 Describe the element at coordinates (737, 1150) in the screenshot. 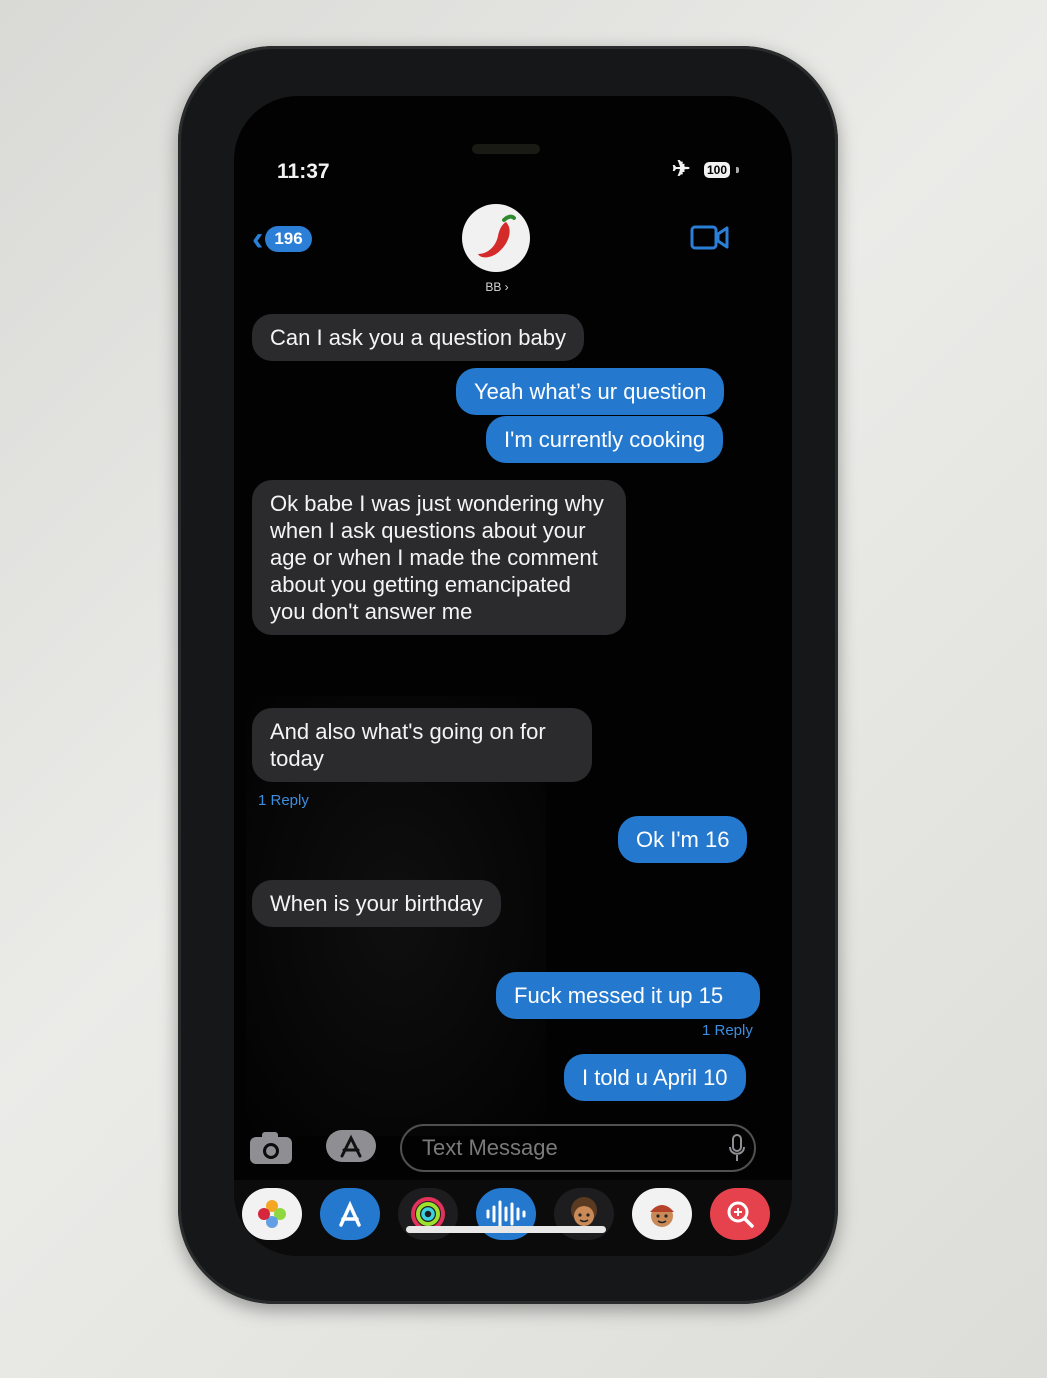

I see `microphone-icon` at that location.